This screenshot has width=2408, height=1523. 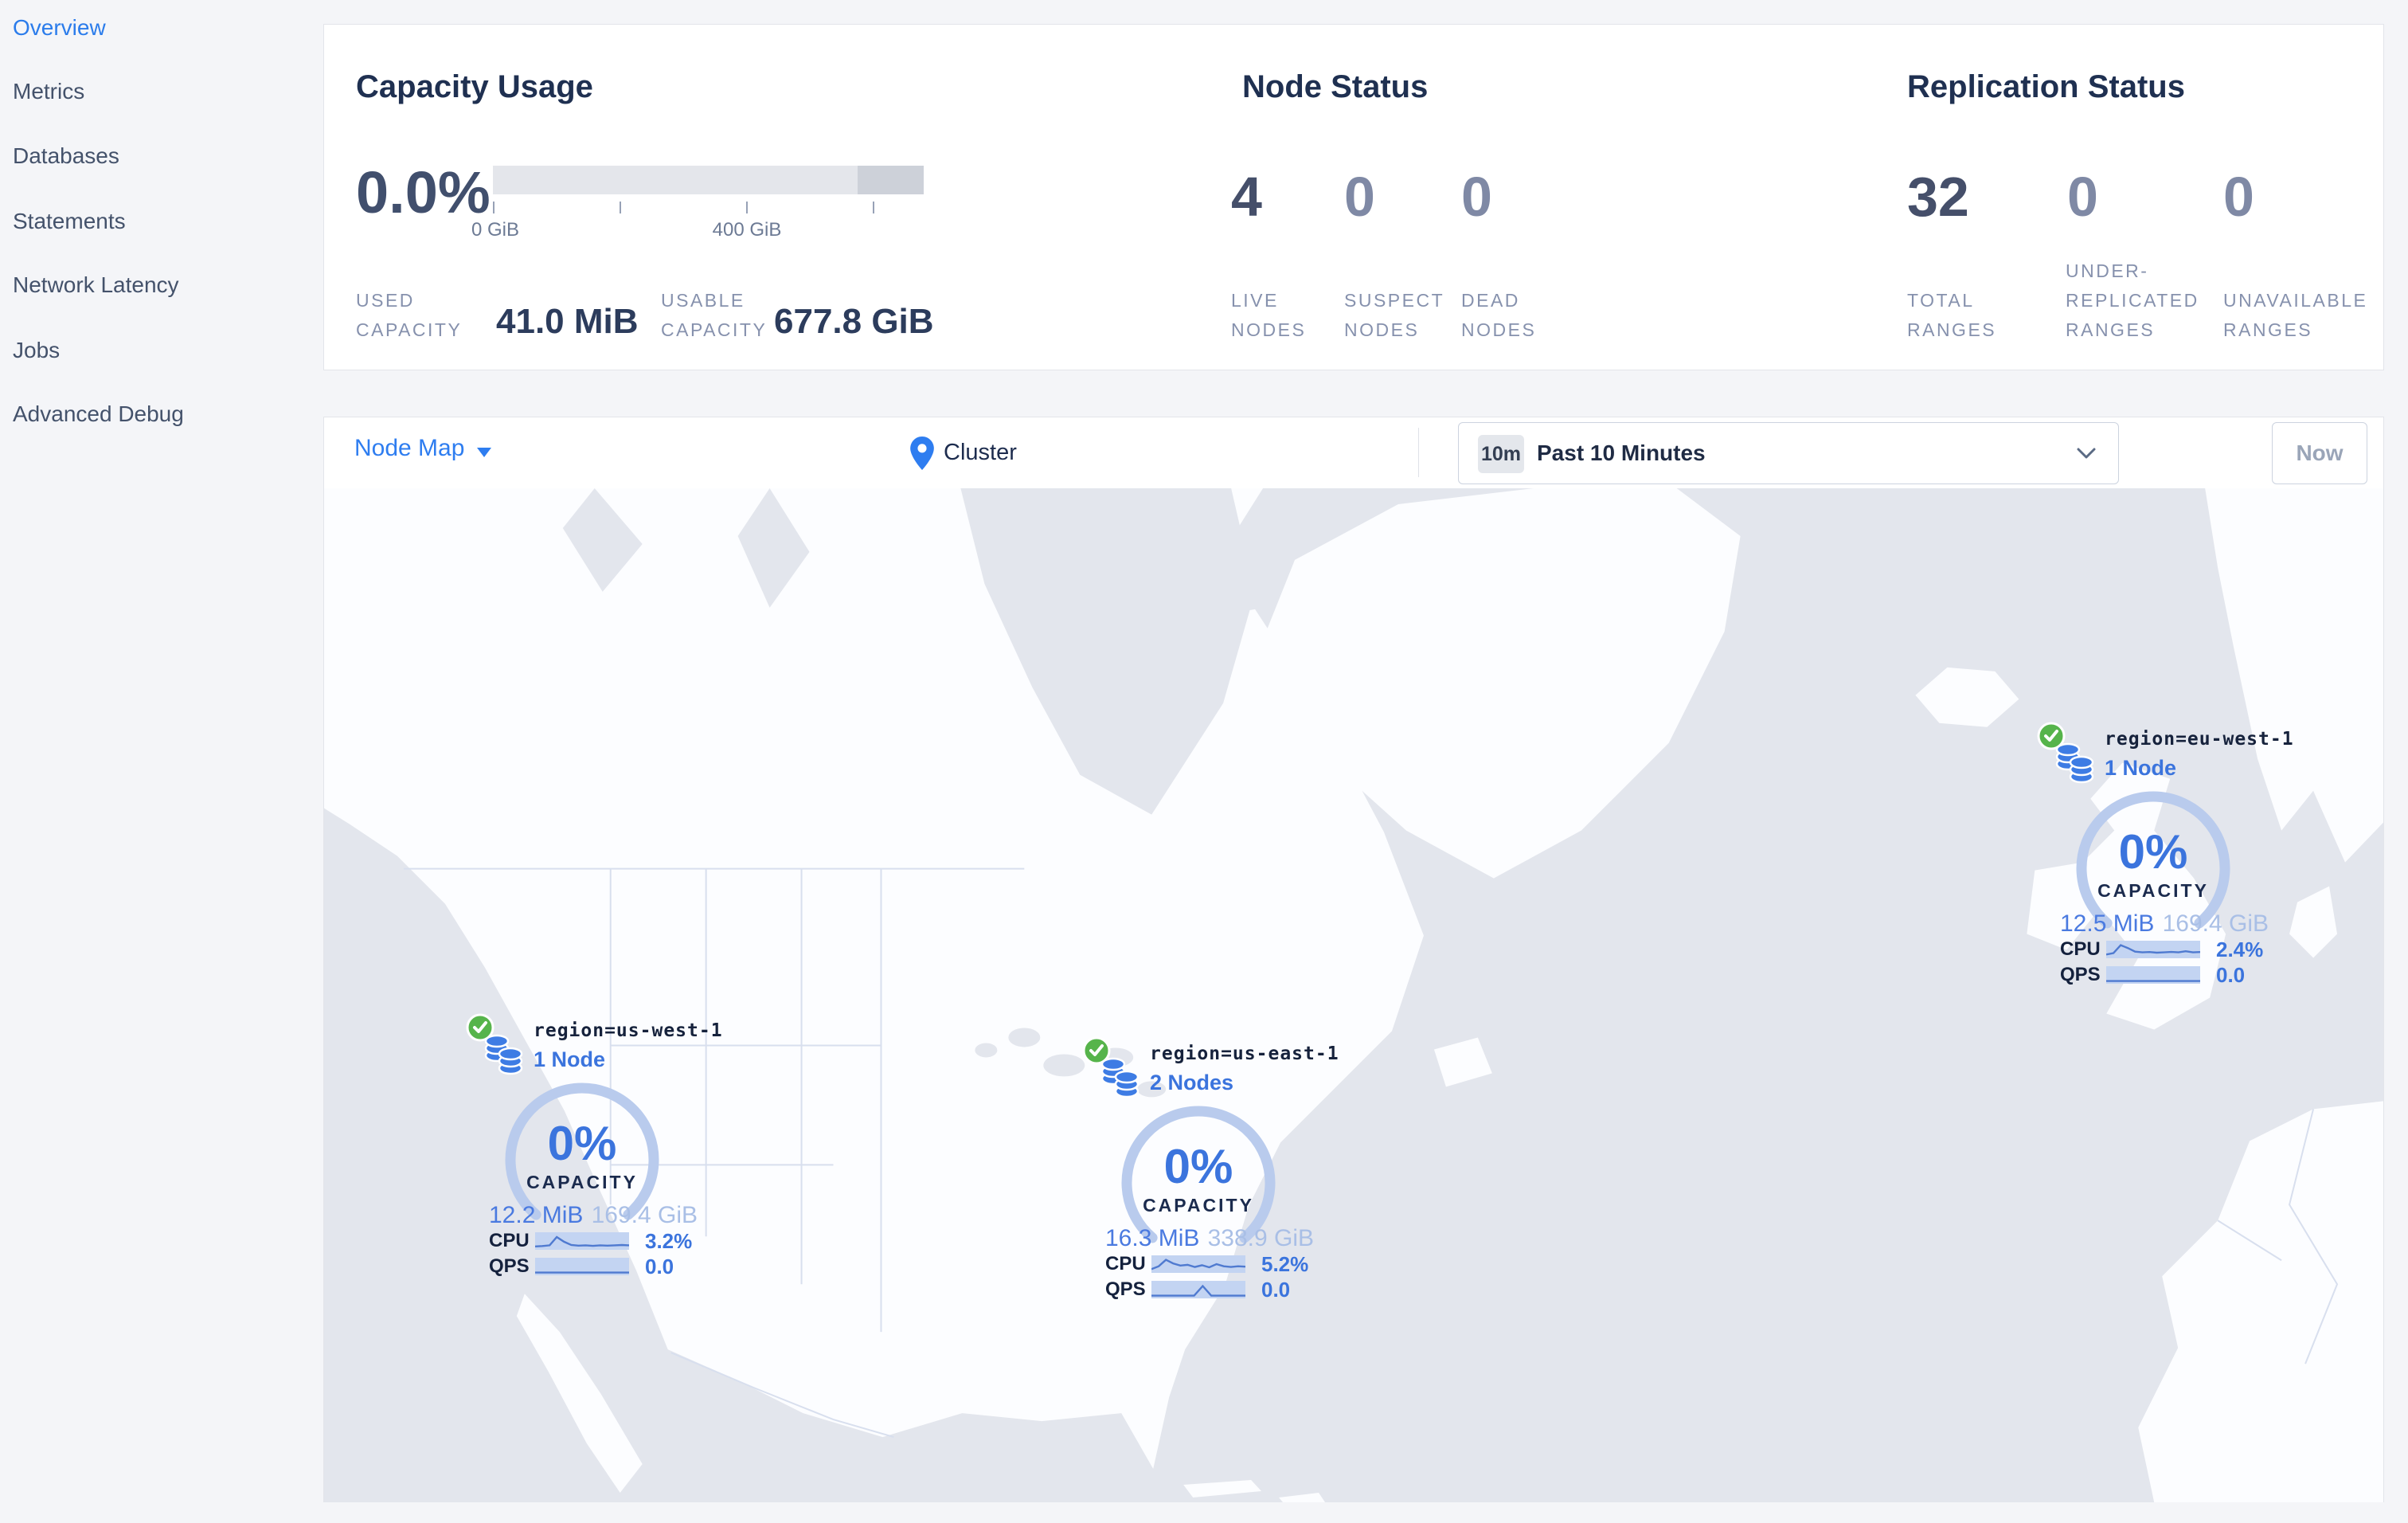 I want to click on replication-status-title: Replication Status, so click(x=2046, y=86).